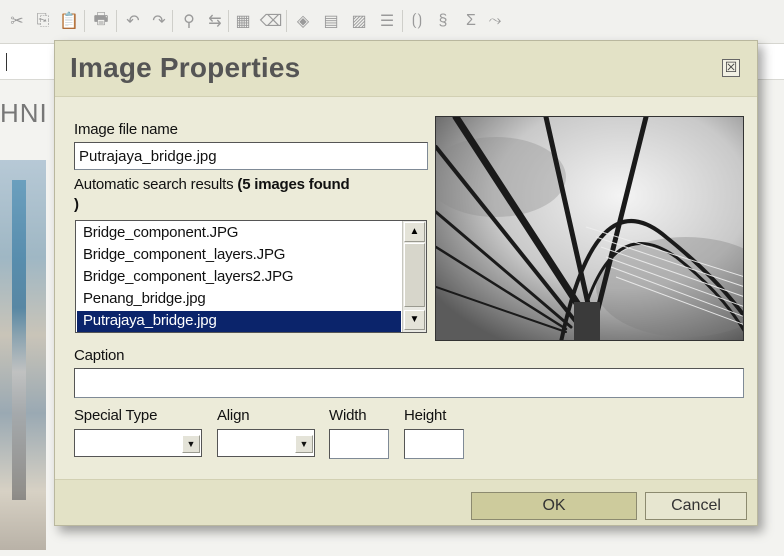 The image size is (784, 556). I want to click on scroll-up-icon: ▲, so click(414, 231).